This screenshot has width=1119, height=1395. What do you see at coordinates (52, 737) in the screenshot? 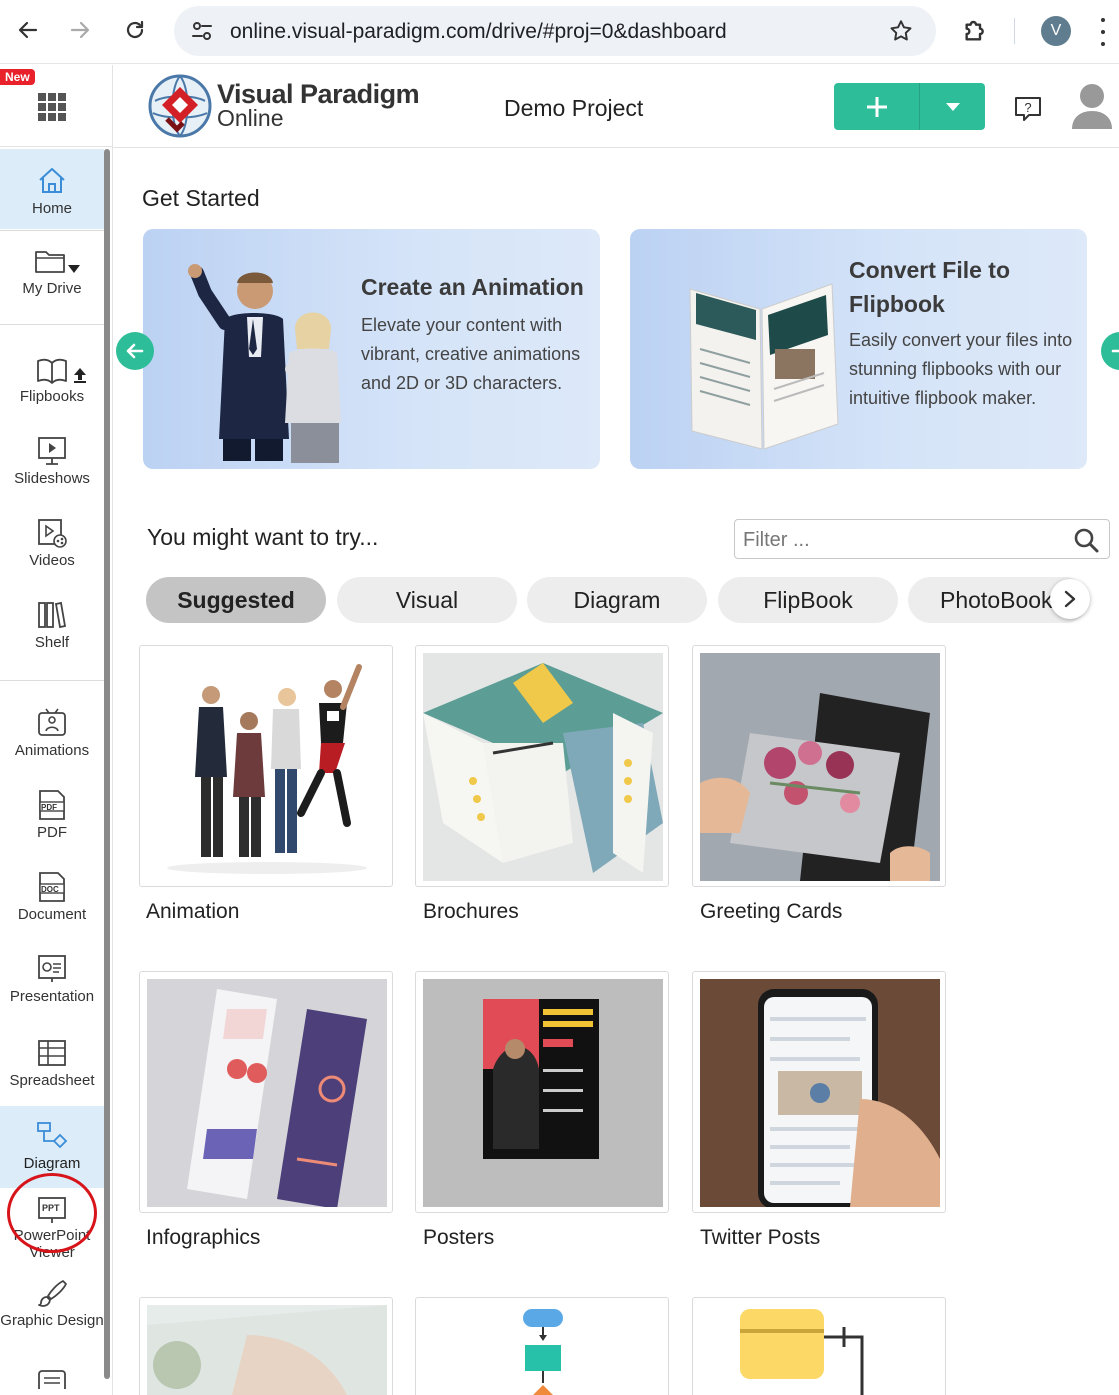
I see `sidebar-item-animations: Animations` at bounding box center [52, 737].